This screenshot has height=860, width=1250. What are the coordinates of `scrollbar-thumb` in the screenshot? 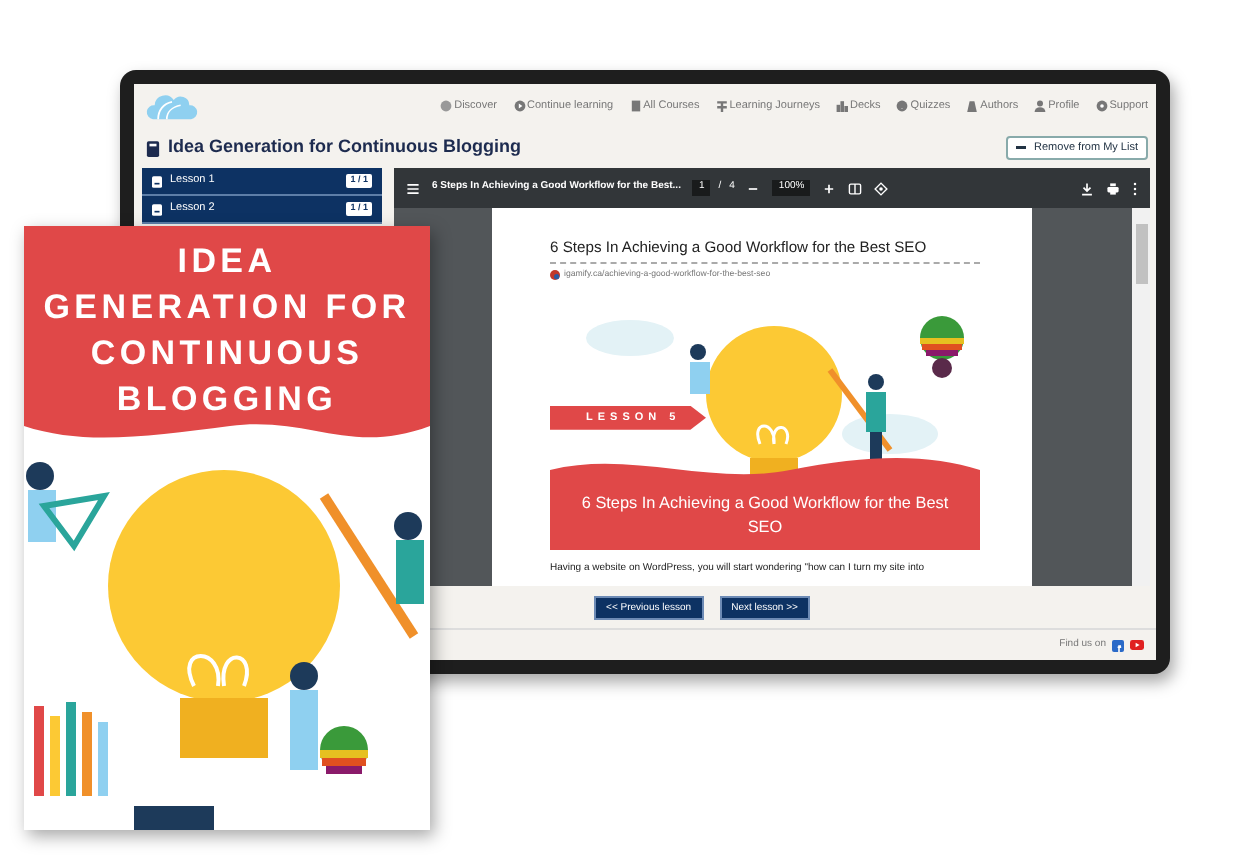 It's located at (1141, 254).